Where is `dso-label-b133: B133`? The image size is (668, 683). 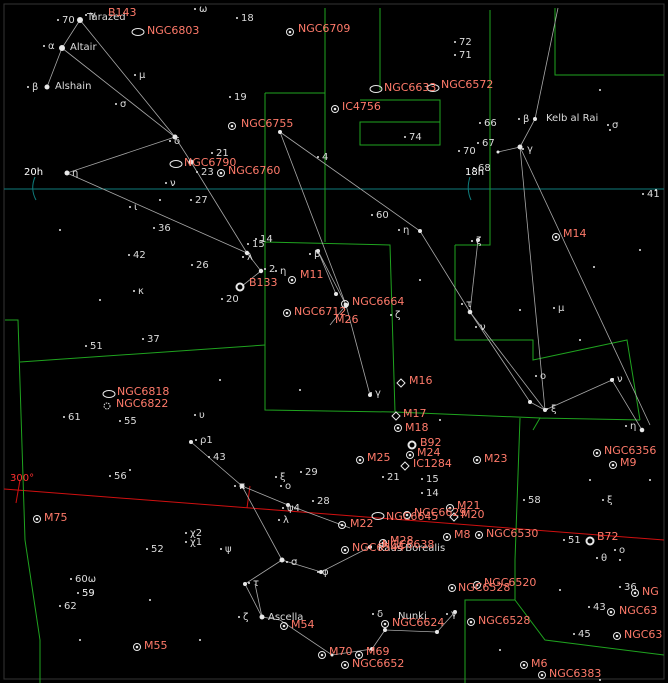 dso-label-b133: B133 is located at coordinates (263, 282).